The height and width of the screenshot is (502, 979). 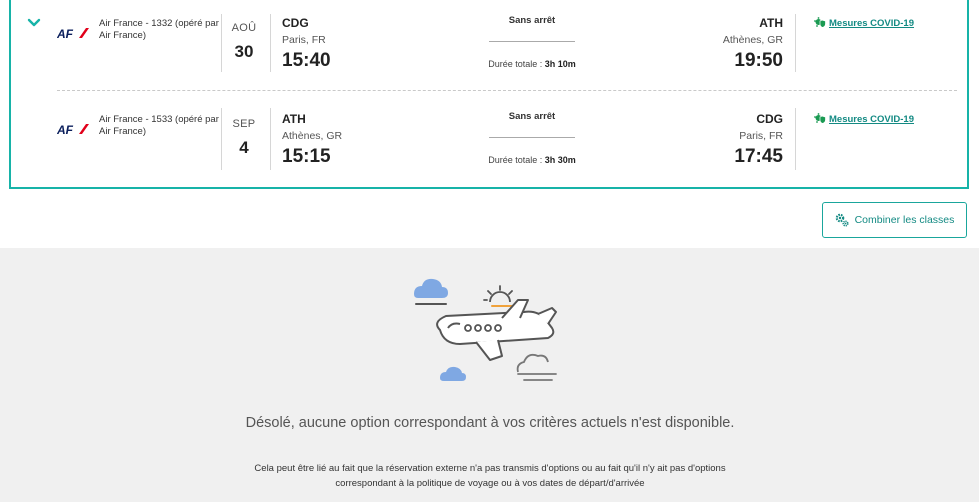 What do you see at coordinates (485, 329) in the screenshot?
I see `airplane-illustration` at bounding box center [485, 329].